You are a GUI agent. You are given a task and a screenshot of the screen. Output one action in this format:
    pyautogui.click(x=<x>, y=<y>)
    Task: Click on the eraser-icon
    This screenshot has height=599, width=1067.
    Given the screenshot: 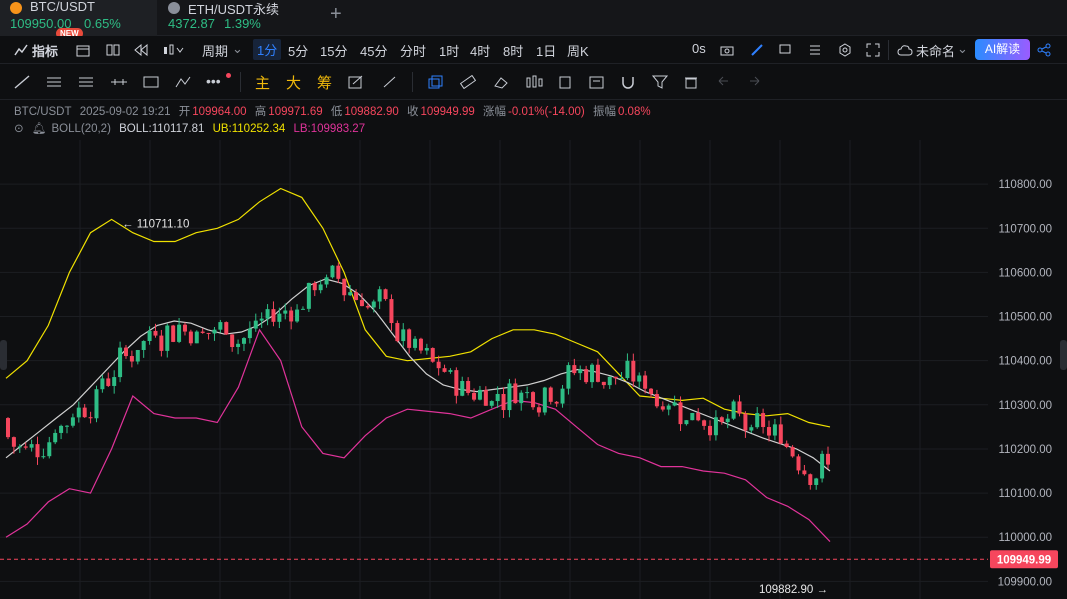 What is the action you would take?
    pyautogui.click(x=501, y=82)
    